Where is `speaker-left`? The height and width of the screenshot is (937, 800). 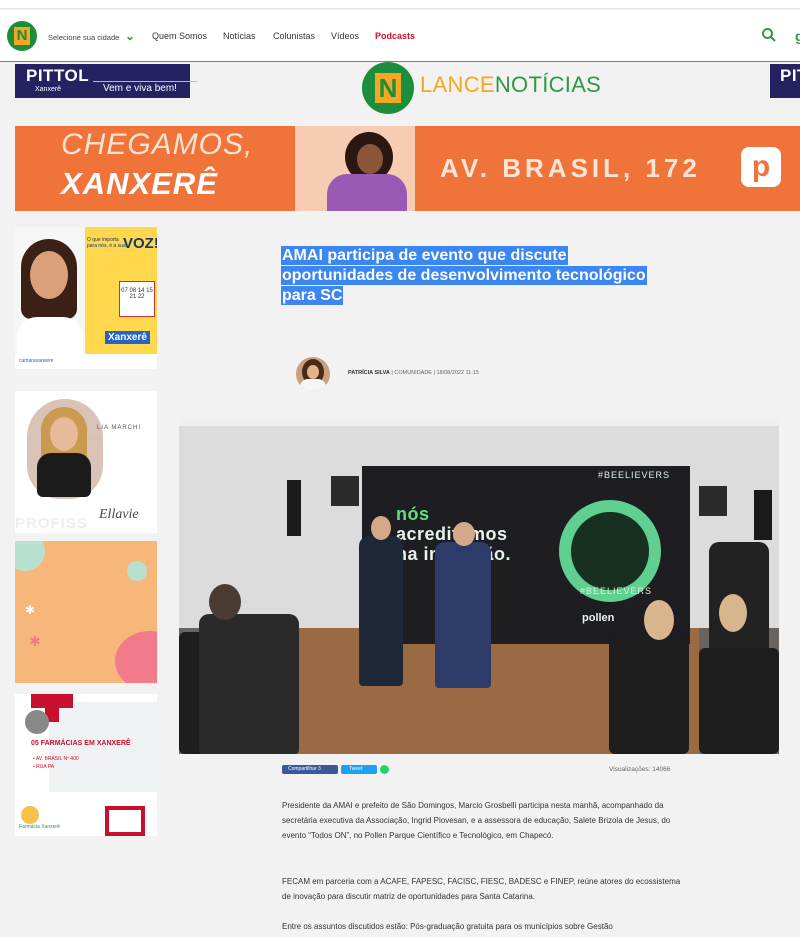
speaker-left is located at coordinates (294, 508).